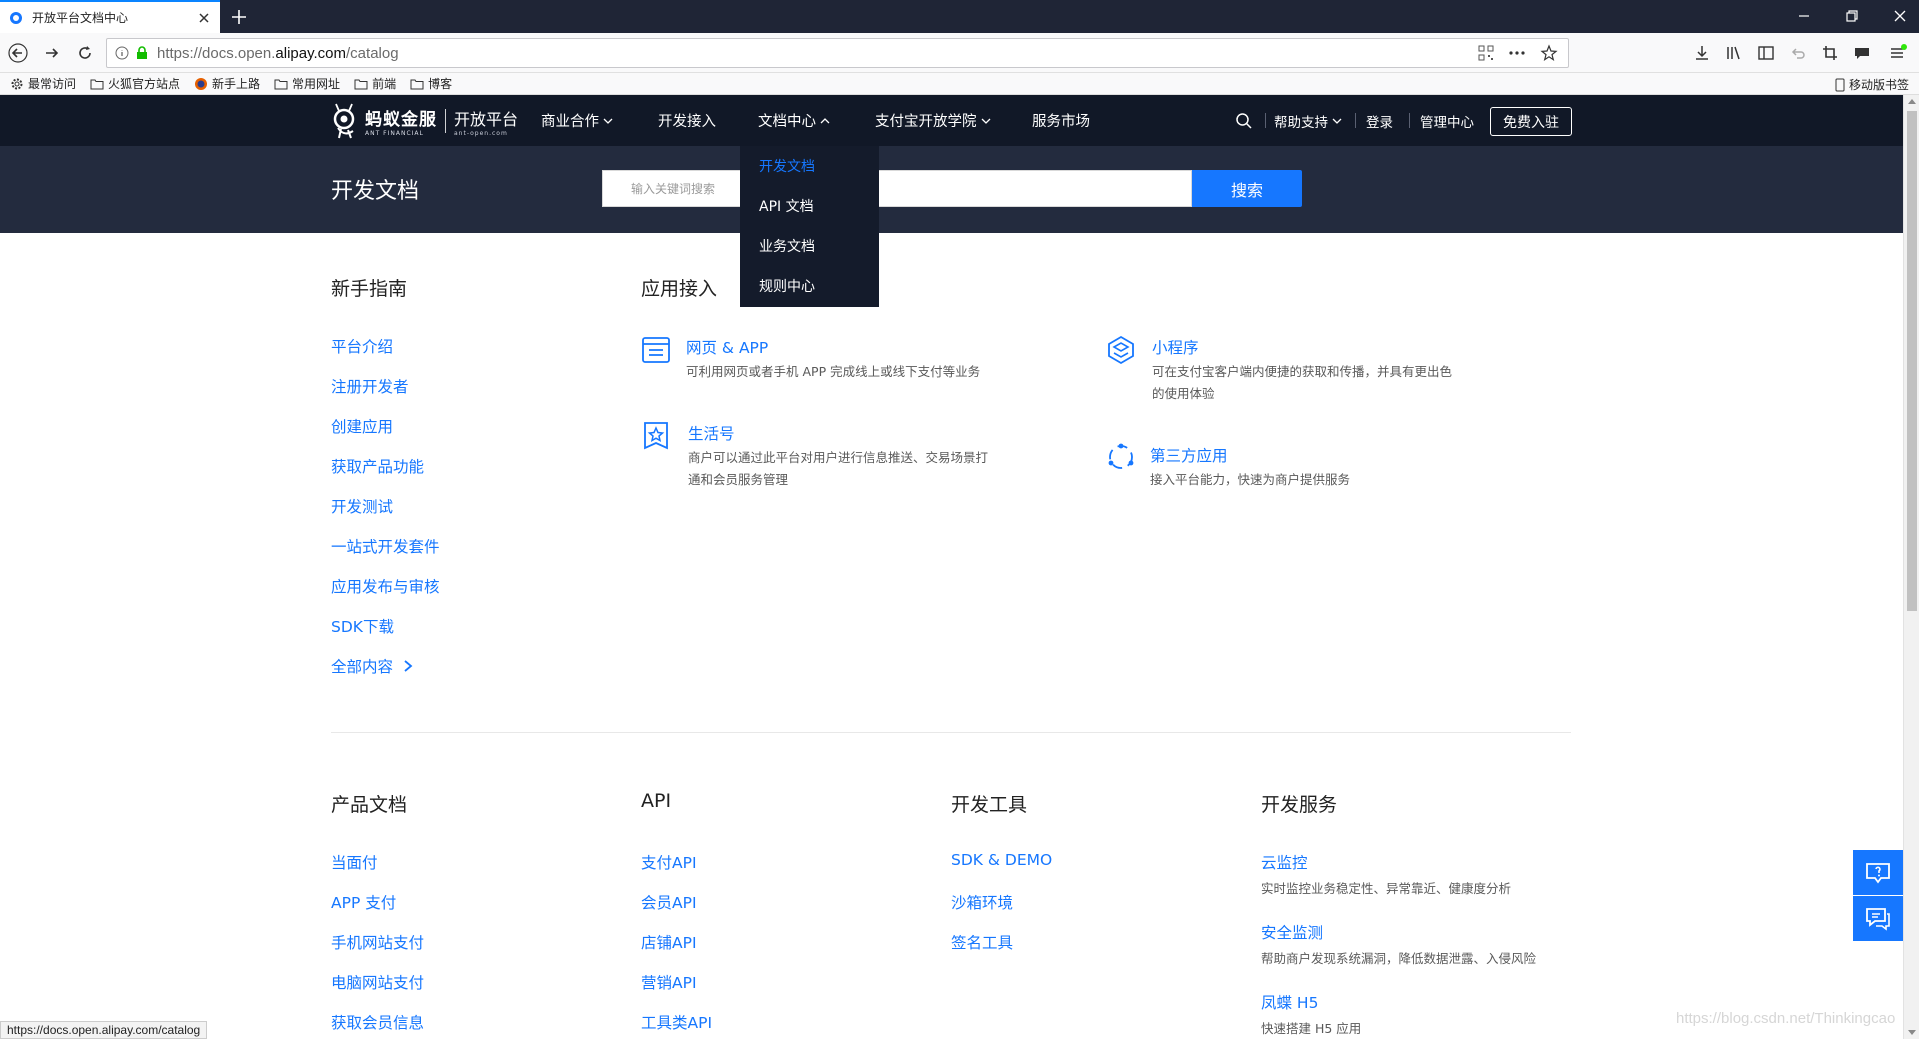 This screenshot has width=1919, height=1039. Describe the element at coordinates (1061, 120) in the screenshot. I see `nav-service-market: 服务市场` at that location.